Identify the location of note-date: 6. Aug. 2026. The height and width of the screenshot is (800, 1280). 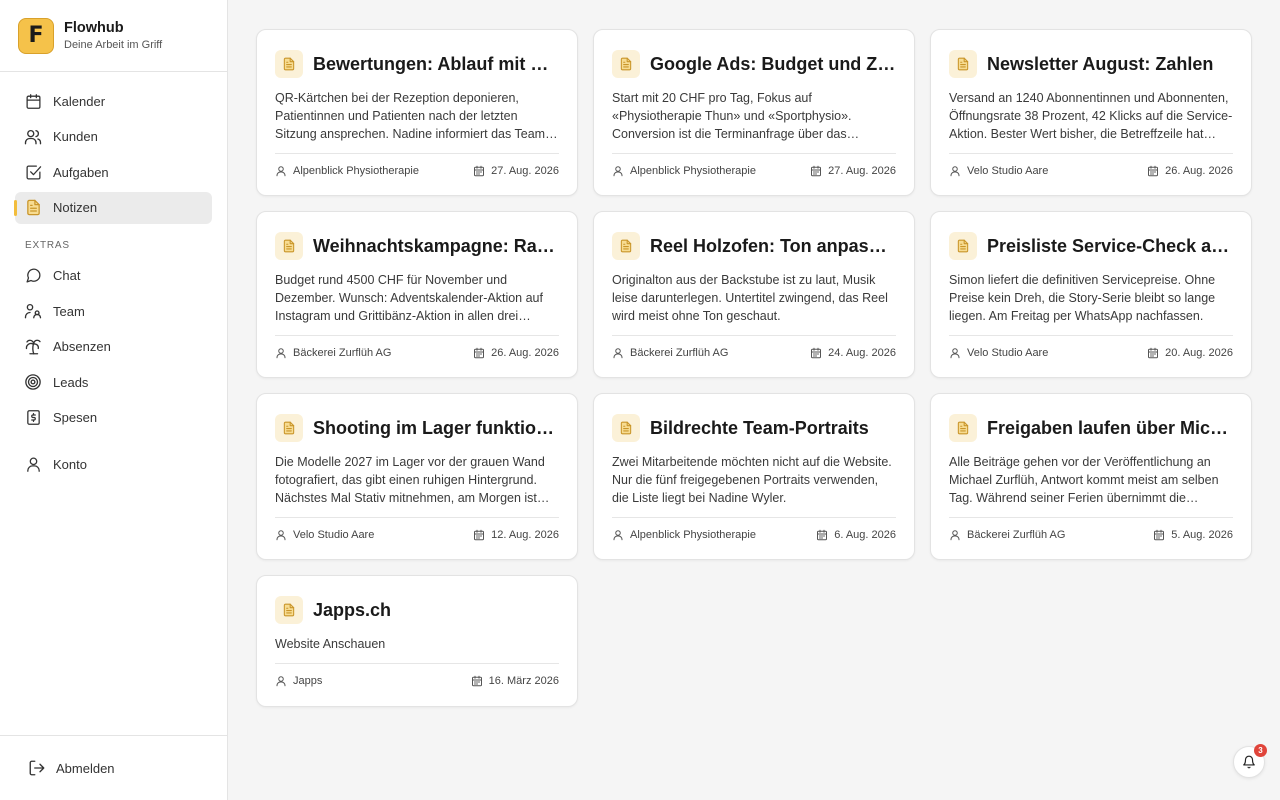
(856, 535).